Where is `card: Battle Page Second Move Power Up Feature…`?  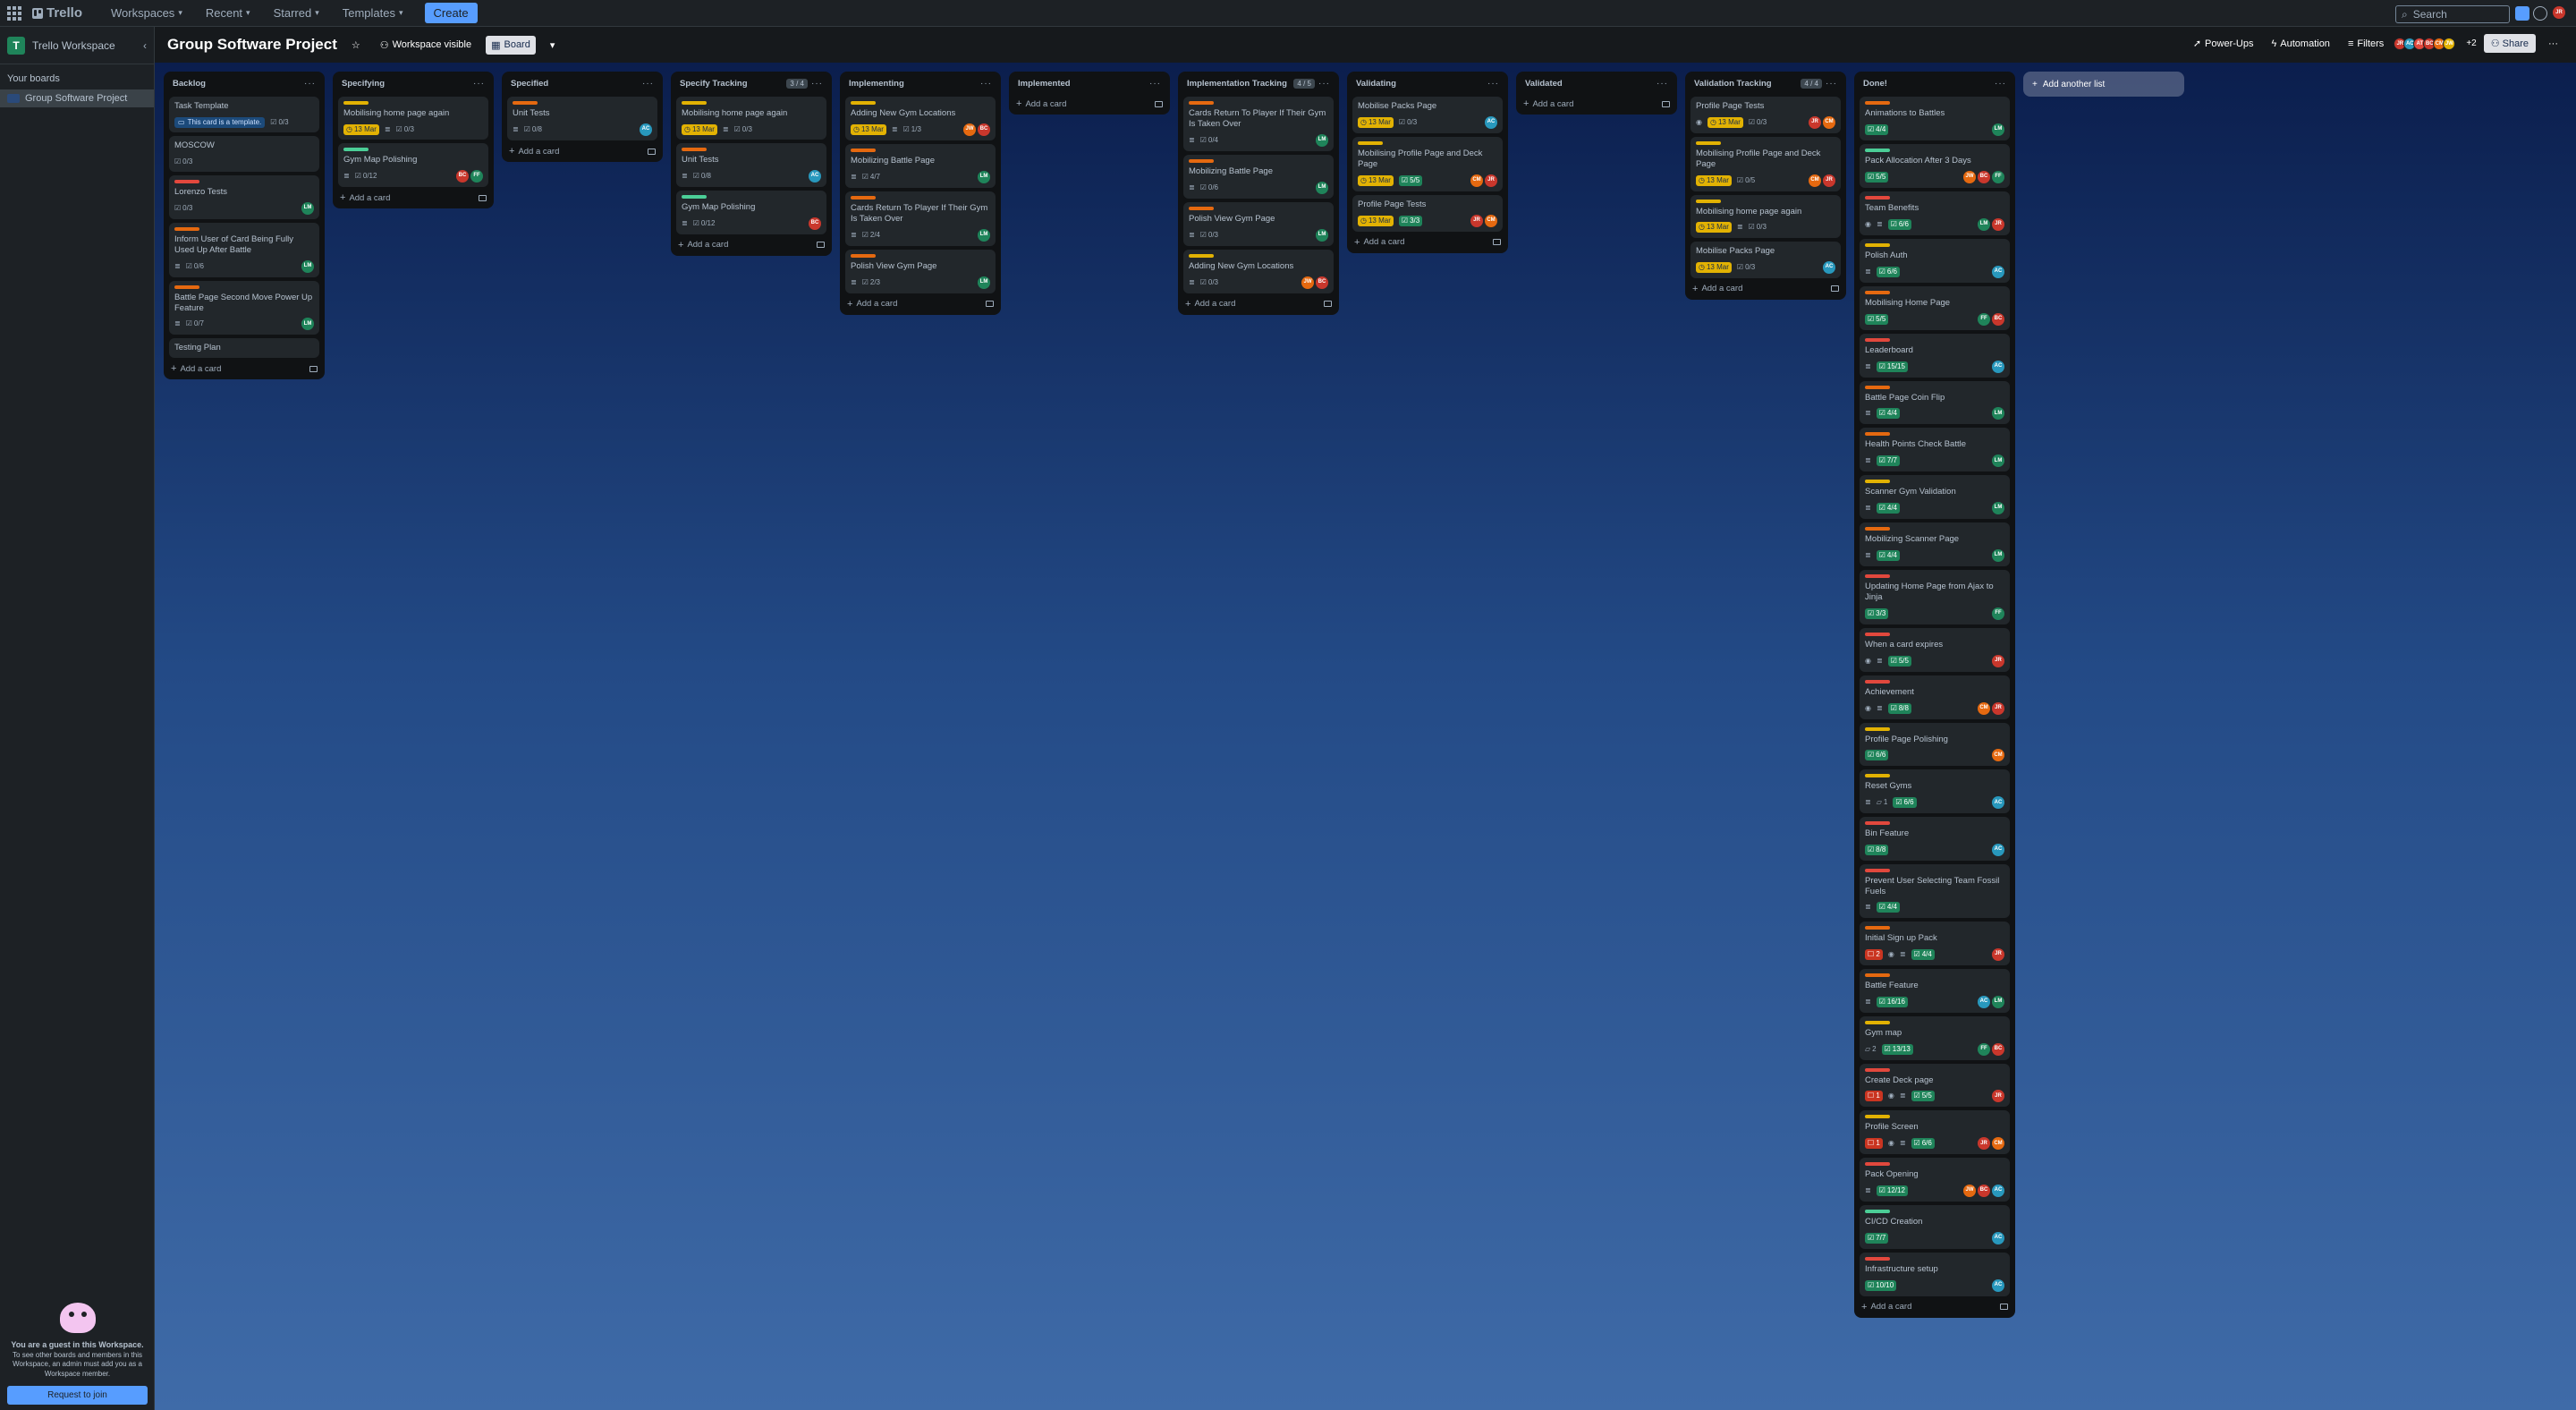 card: Battle Page Second Move Power Up Feature… is located at coordinates (244, 308).